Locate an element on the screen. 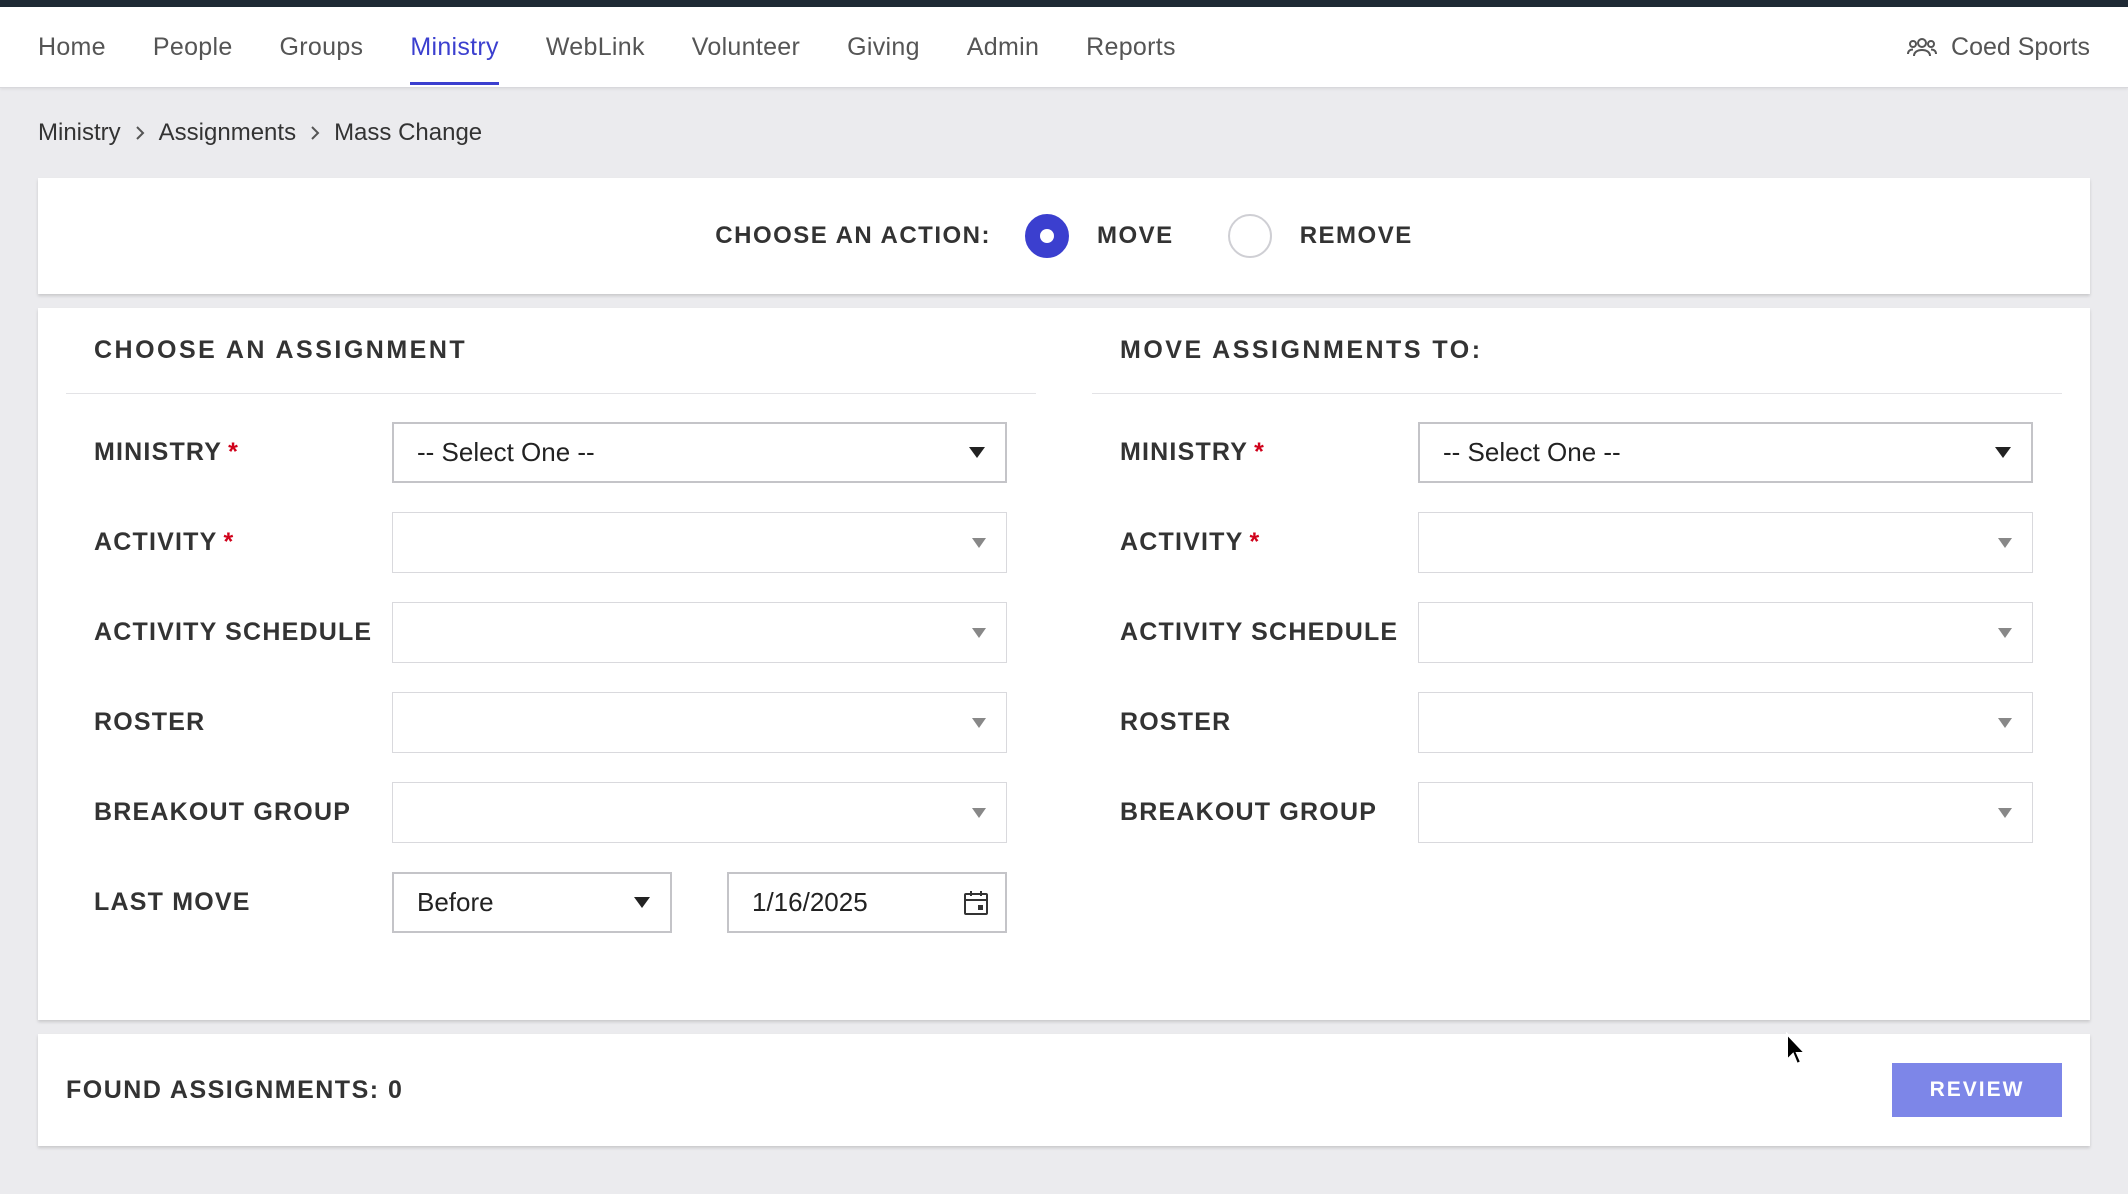 The image size is (2128, 1194). nav-giving: Giving is located at coordinates (883, 47).